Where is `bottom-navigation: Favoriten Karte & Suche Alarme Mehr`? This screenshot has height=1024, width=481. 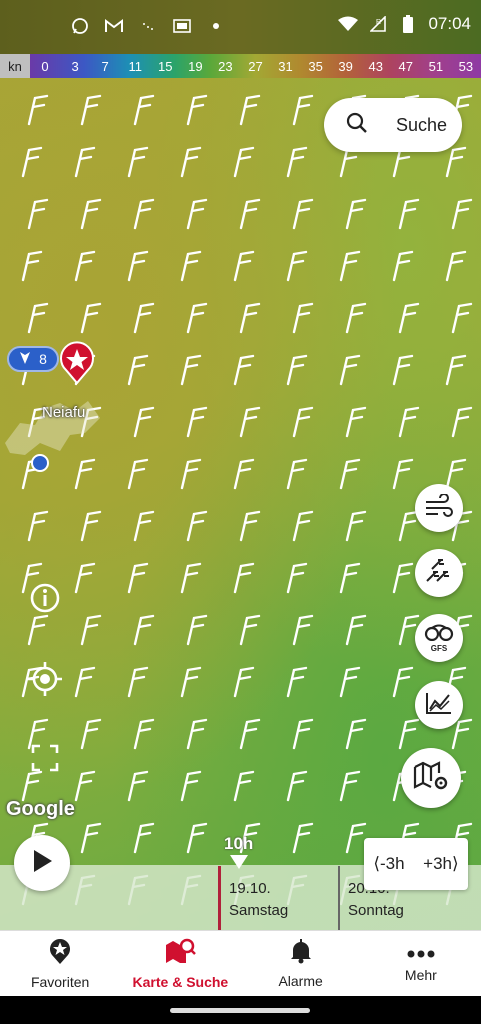
bottom-navigation: Favoriten Karte & Suche Alarme Mehr is located at coordinates (240, 963).